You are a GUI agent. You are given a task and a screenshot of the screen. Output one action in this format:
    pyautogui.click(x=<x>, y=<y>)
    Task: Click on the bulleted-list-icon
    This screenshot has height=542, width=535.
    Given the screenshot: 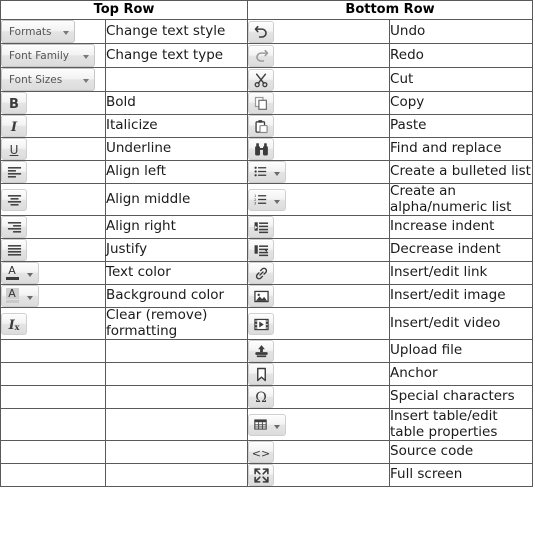 What is the action you would take?
    pyautogui.click(x=267, y=172)
    